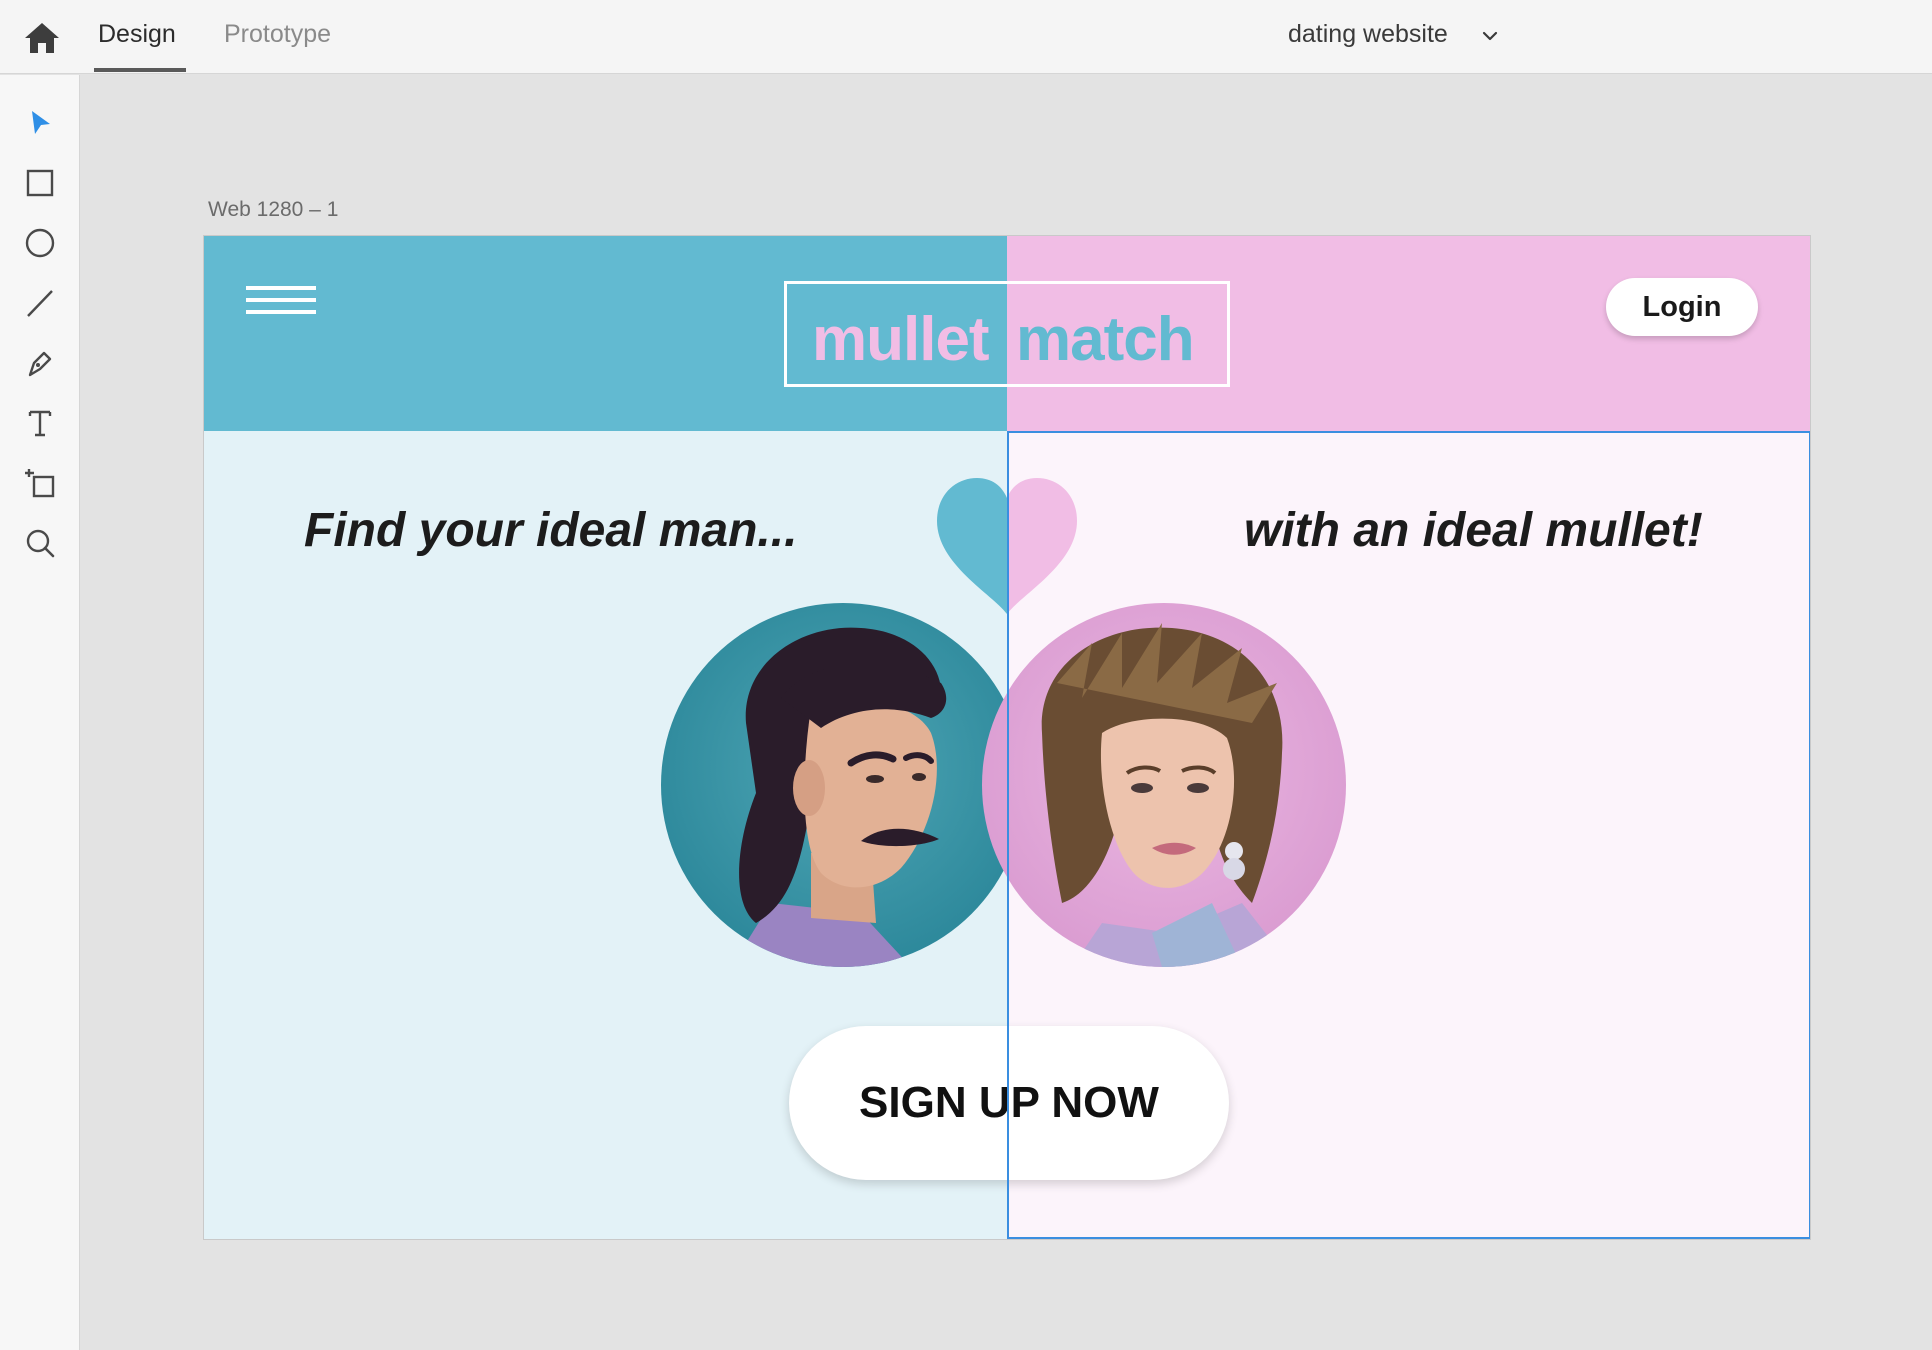 This screenshot has width=1932, height=1350. I want to click on line-icon, so click(40, 303).